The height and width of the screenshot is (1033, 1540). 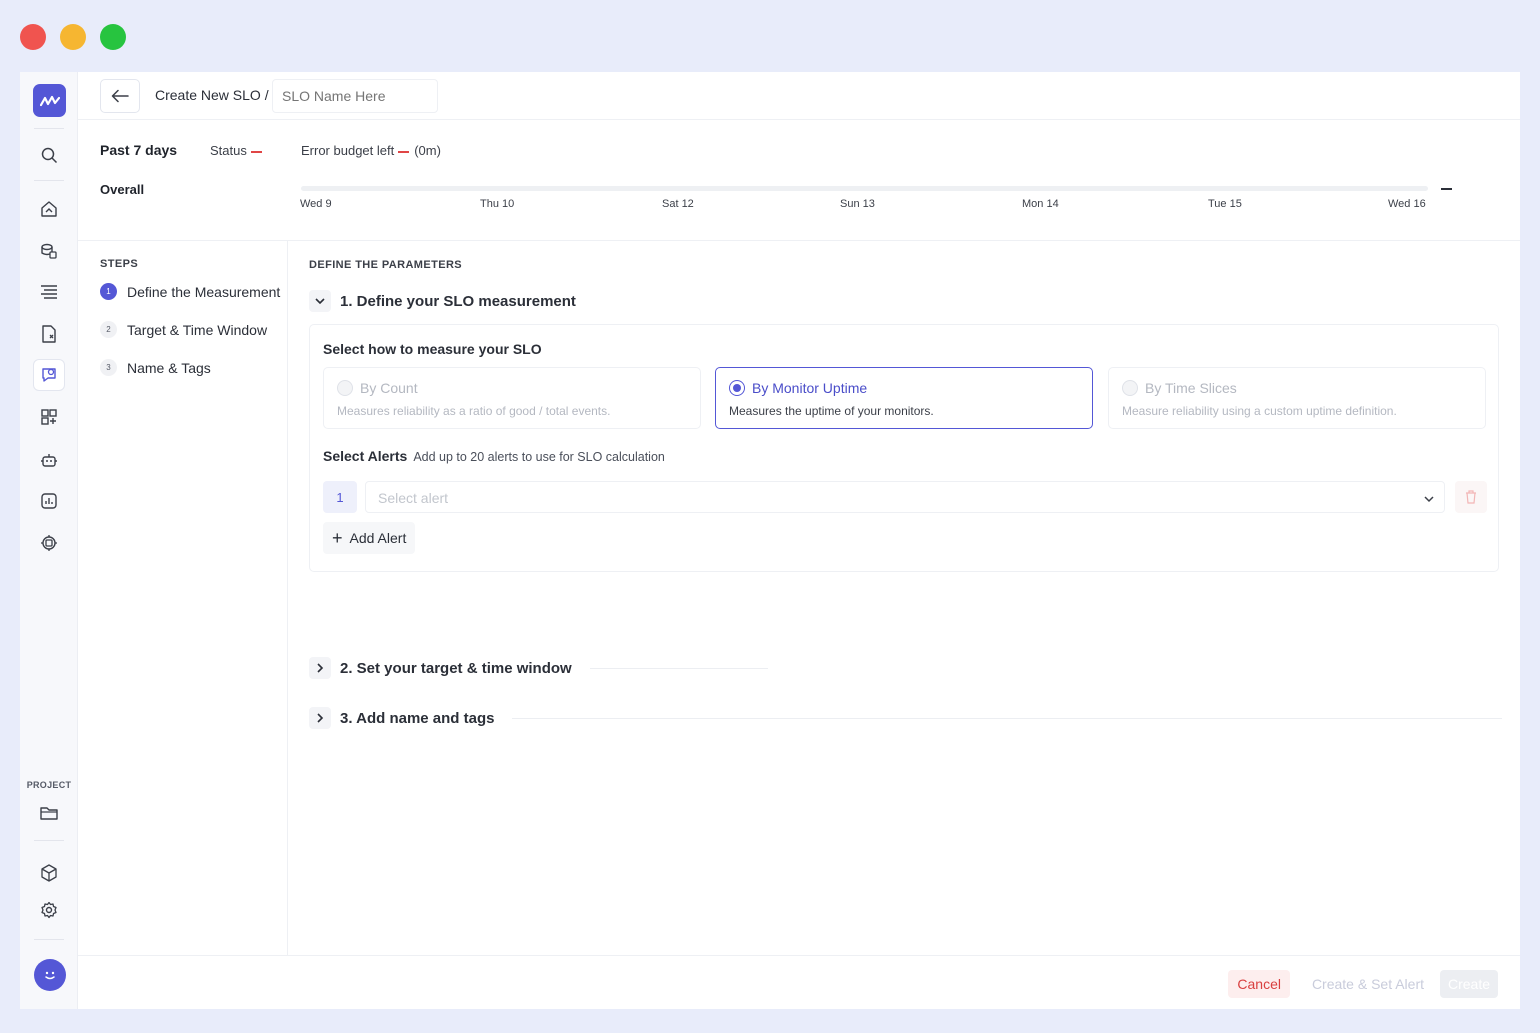 What do you see at coordinates (108, 291) in the screenshot?
I see `step-number: 1` at bounding box center [108, 291].